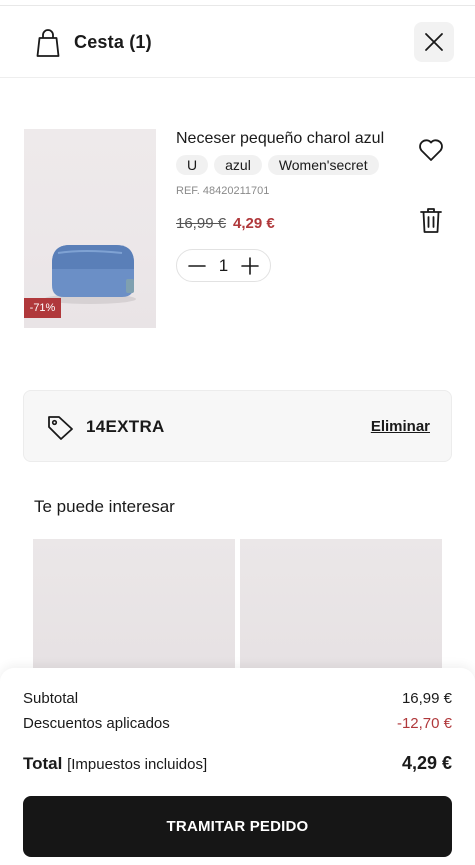 The width and height of the screenshot is (475, 865). I want to click on close-button, so click(434, 42).